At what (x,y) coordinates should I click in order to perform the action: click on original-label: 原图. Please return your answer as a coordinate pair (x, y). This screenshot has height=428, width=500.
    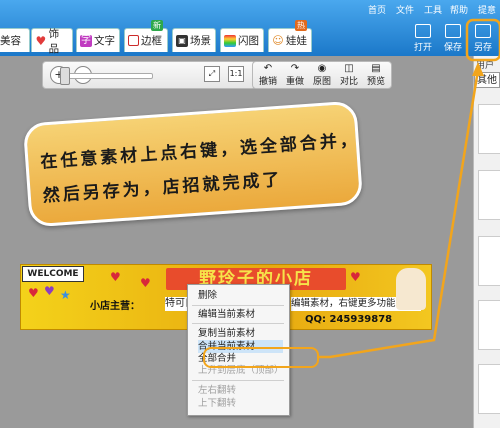
    Looking at the image, I should click on (321, 82).